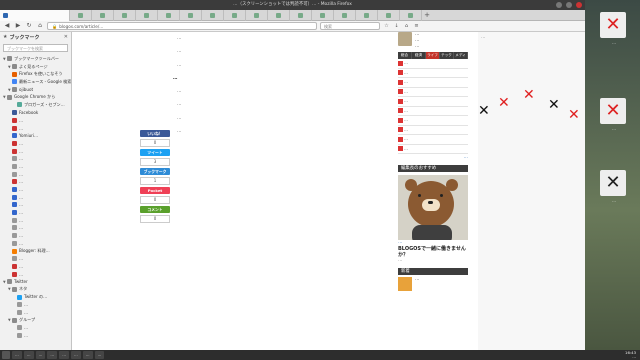 This screenshot has height=360, width=640. Describe the element at coordinates (433, 55) in the screenshot. I see `ranking-tab: ライフ` at that location.